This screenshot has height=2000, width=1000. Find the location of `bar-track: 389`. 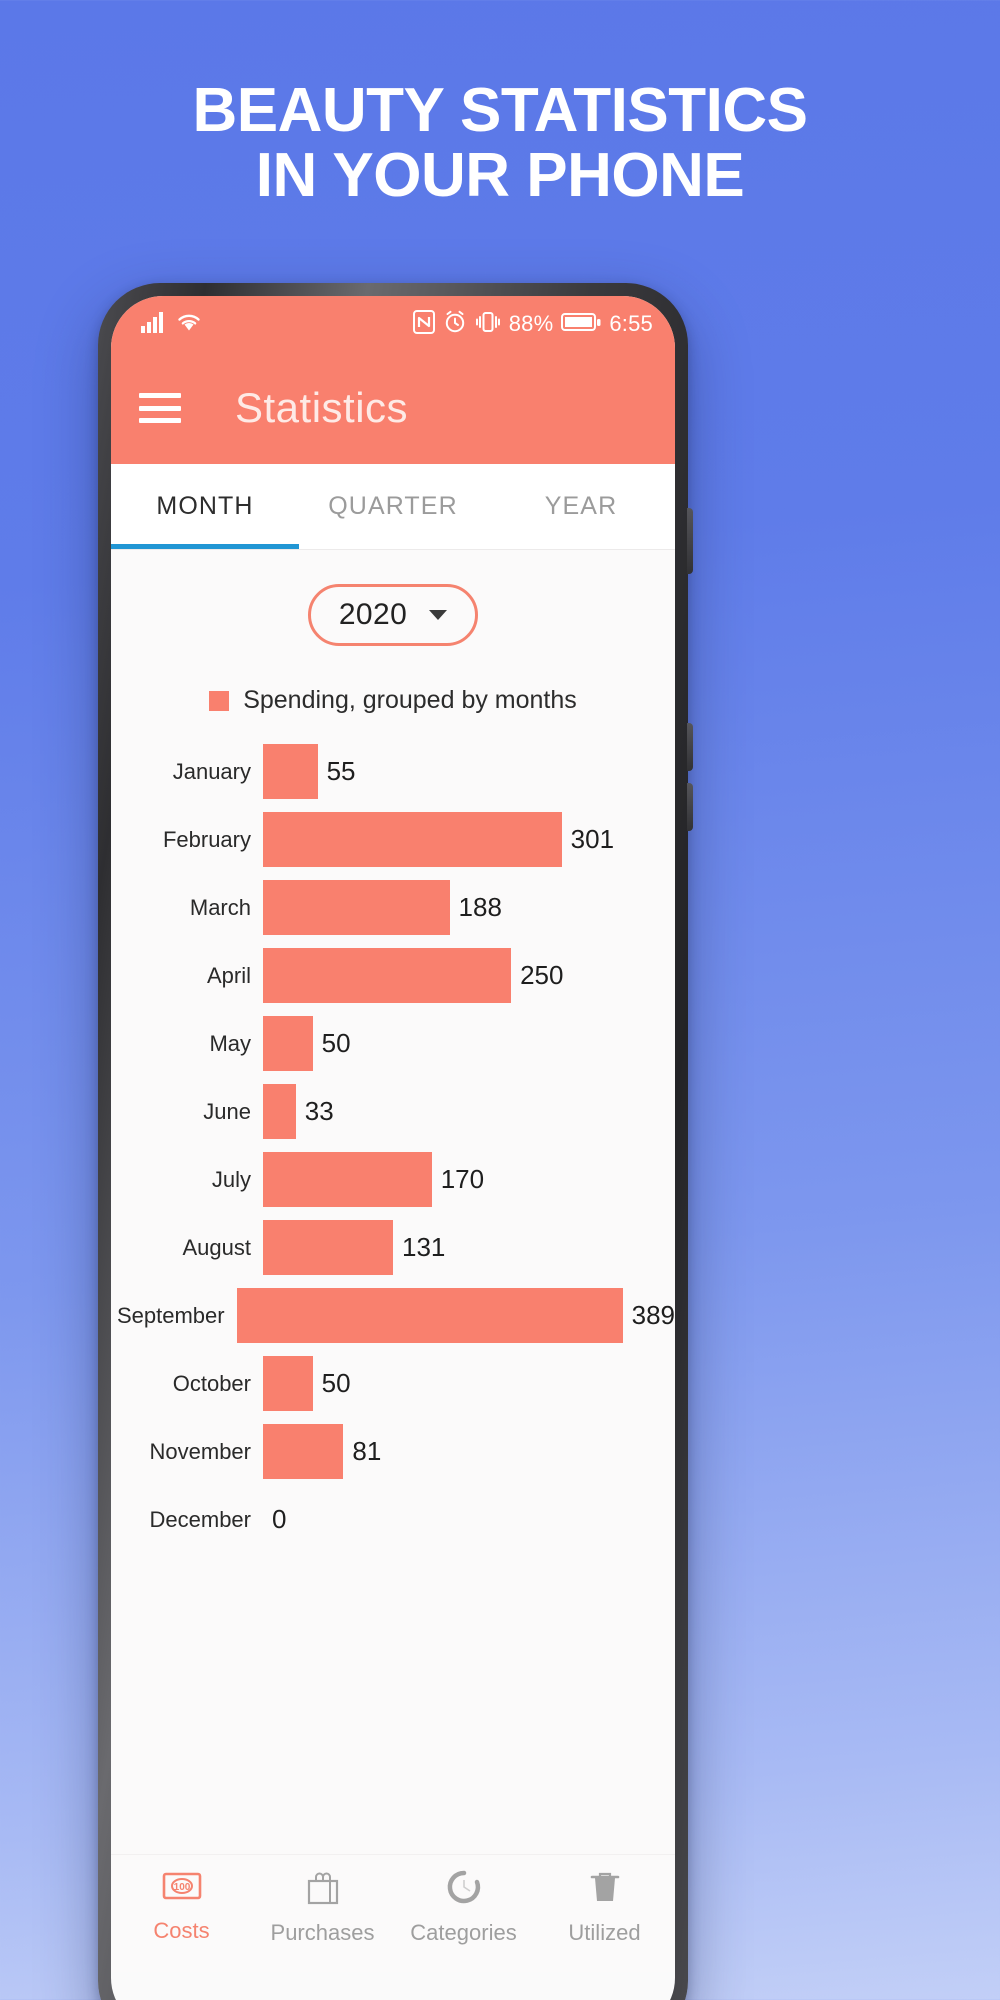

bar-track: 389 is located at coordinates (455, 1315).